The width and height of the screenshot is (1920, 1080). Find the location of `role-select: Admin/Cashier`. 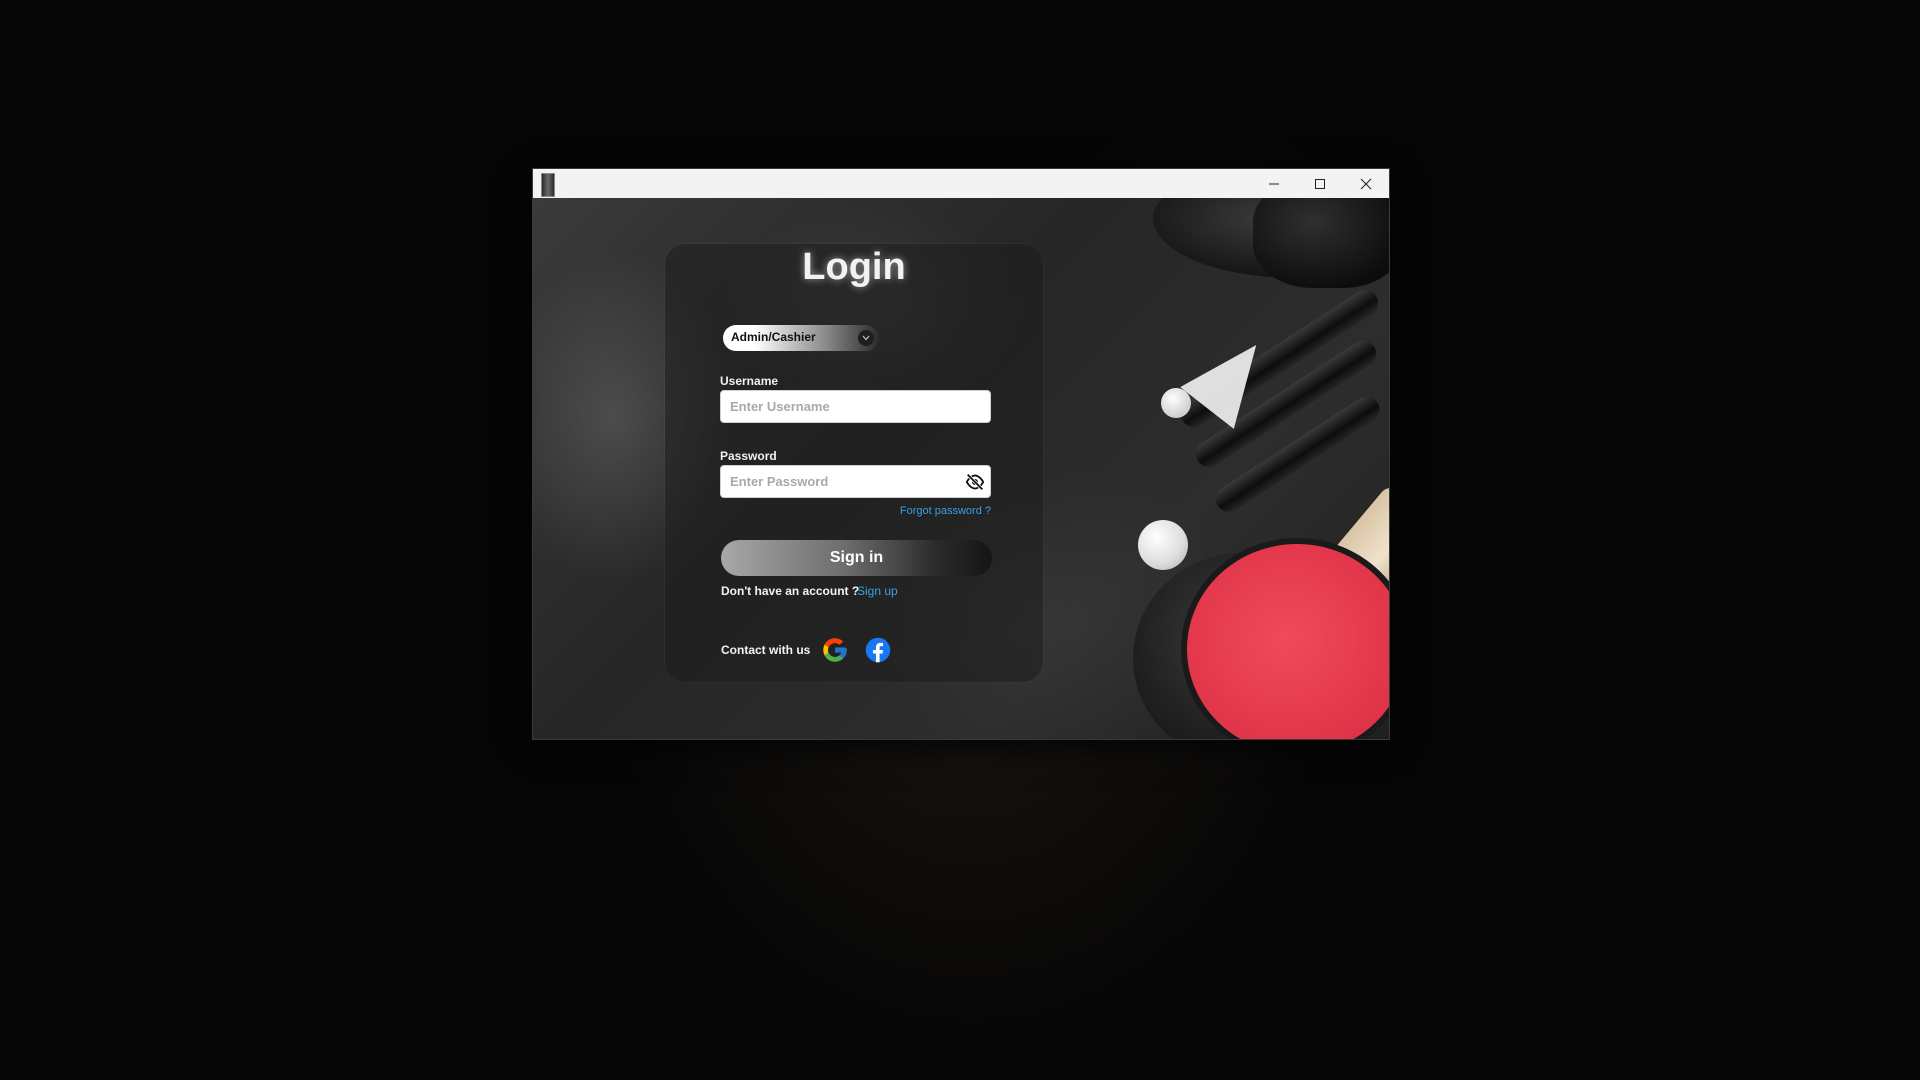

role-select: Admin/Cashier is located at coordinates (801, 338).